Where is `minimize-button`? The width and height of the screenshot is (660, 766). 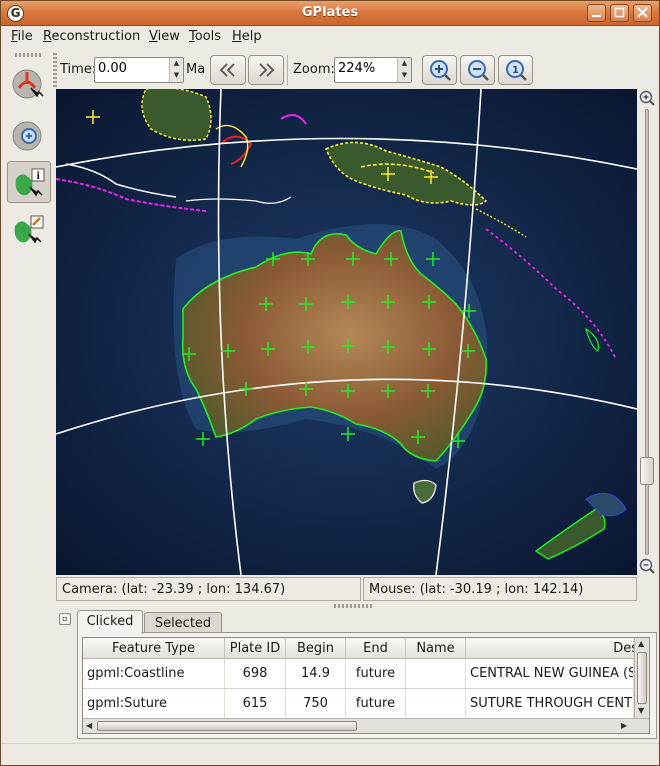 minimize-button is located at coordinates (596, 13).